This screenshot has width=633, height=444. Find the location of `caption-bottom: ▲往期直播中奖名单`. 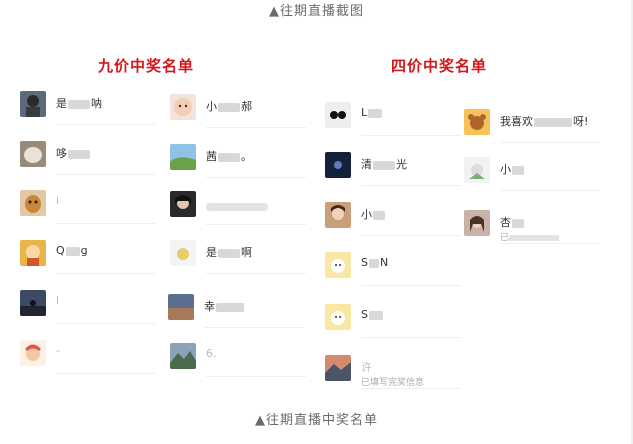

caption-bottom: ▲往期直播中奖名单 is located at coordinates (316, 420).